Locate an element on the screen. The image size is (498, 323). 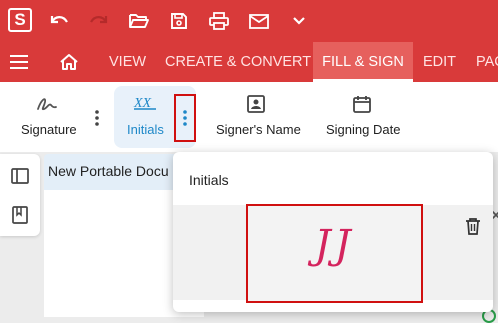
tab-fill-sign-active: FILL & SIGN is located at coordinates (363, 62).